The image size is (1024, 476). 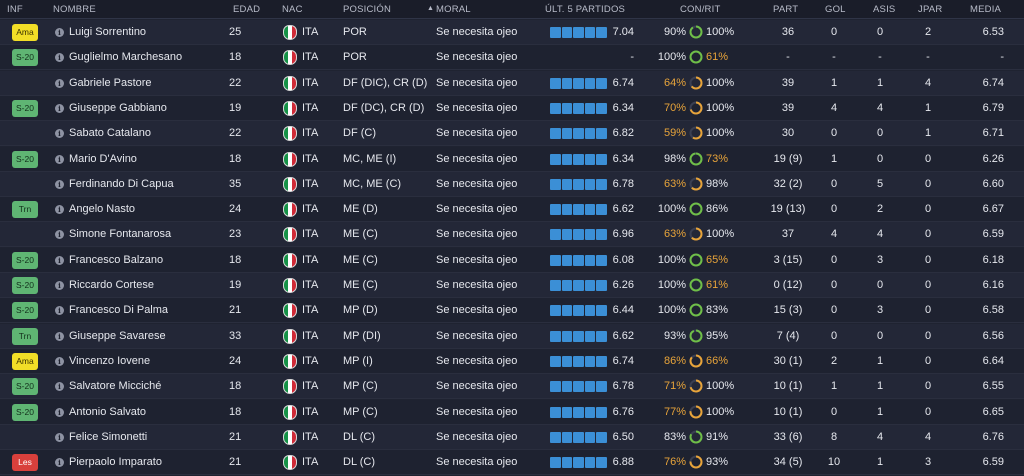 What do you see at coordinates (149, 437) in the screenshot?
I see `player-name: Felice Simonetti` at bounding box center [149, 437].